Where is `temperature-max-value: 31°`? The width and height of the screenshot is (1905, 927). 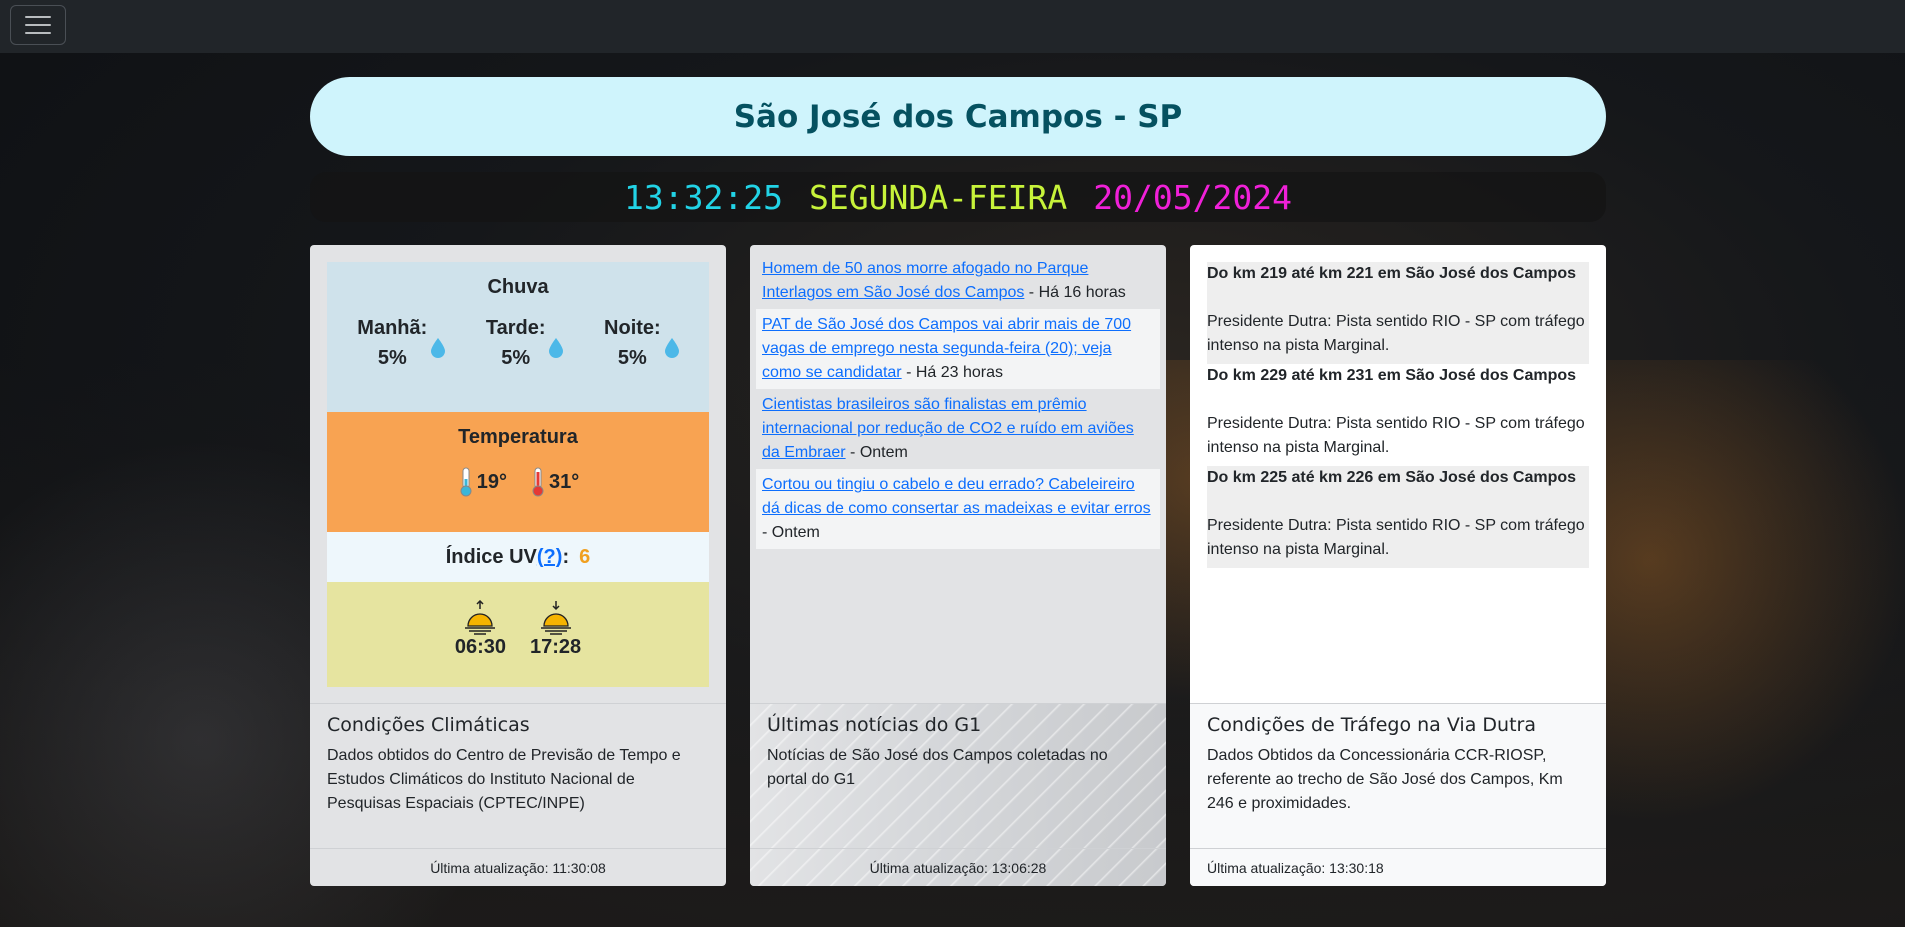
temperature-max-value: 31° is located at coordinates (564, 481).